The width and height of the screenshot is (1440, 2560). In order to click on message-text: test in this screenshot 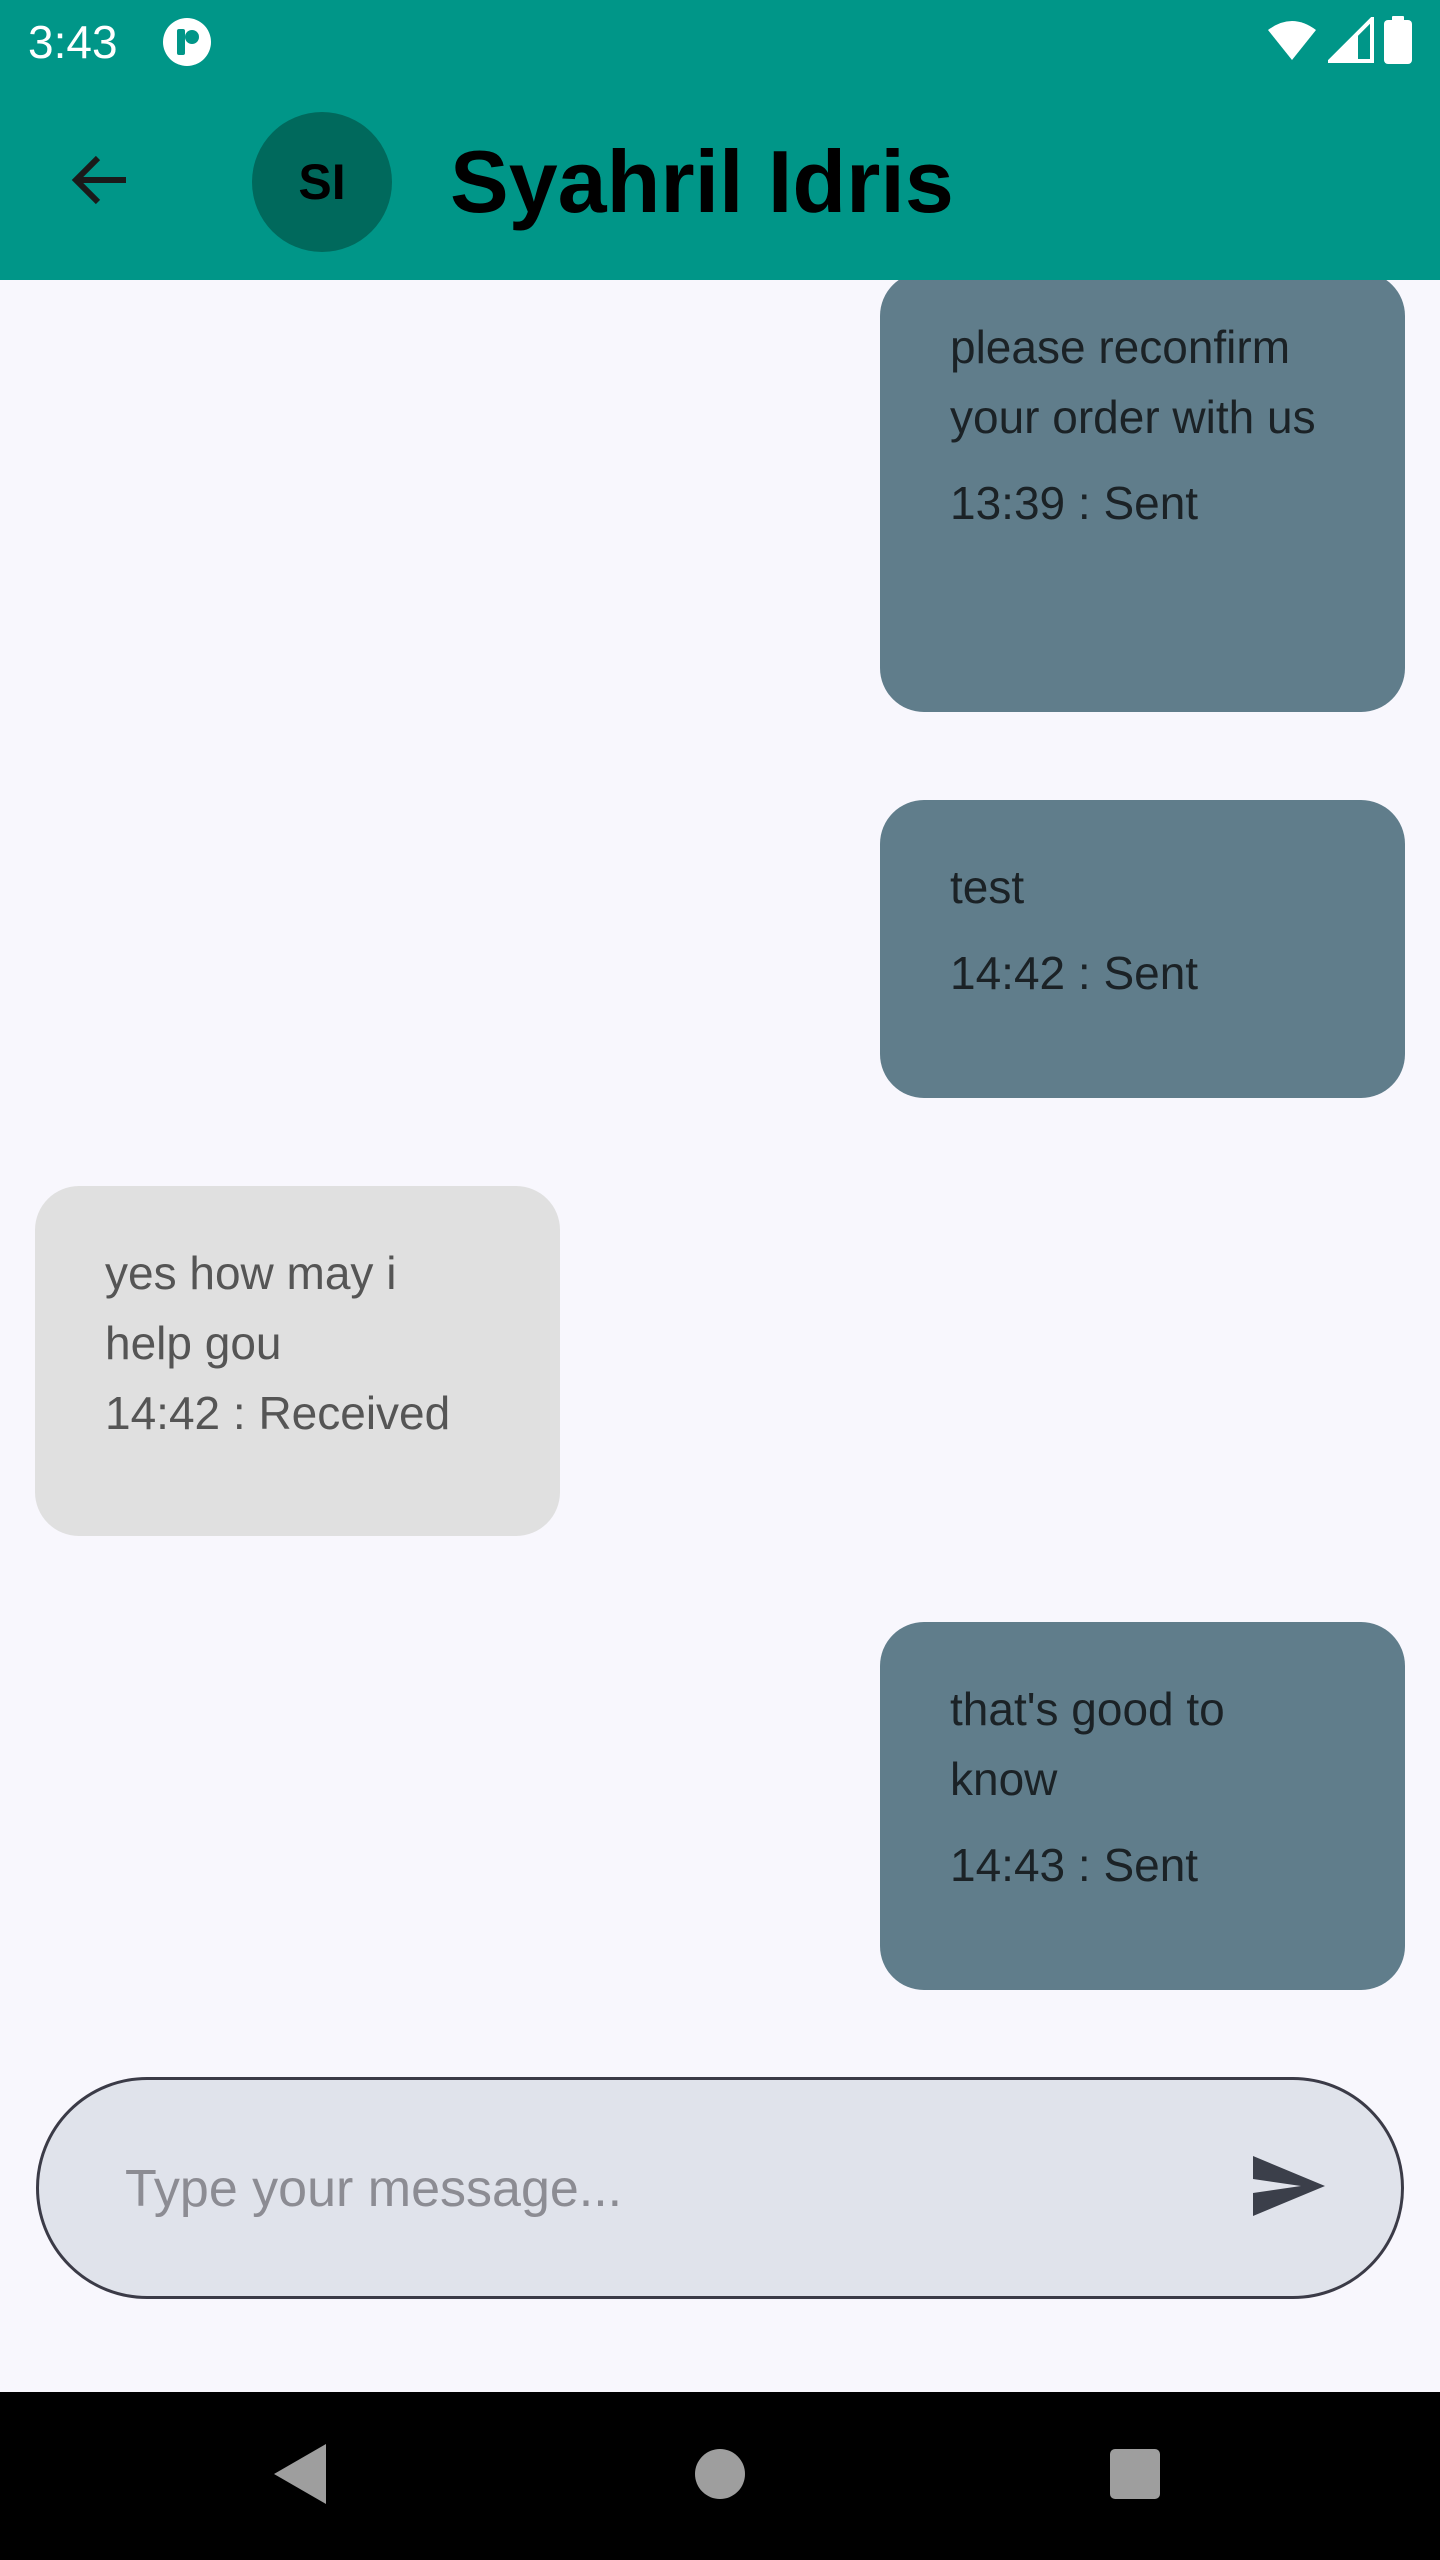, I will do `click(987, 887)`.